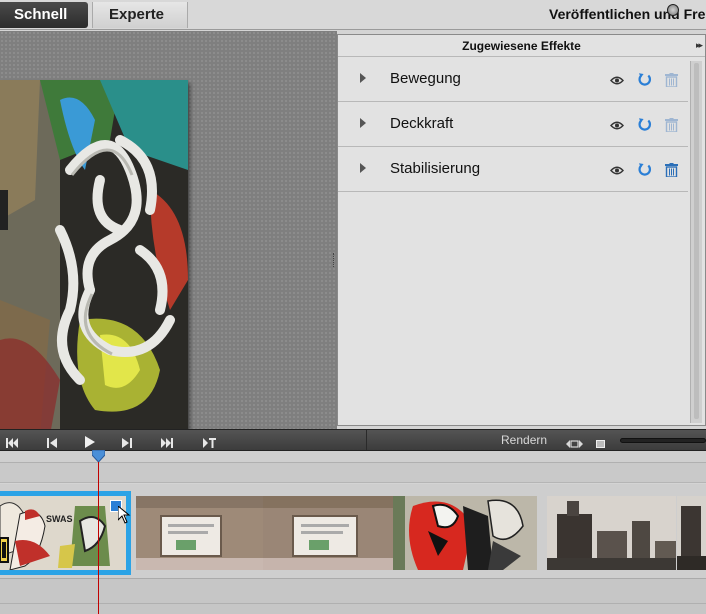 Image resolution: width=706 pixels, height=614 pixels. What do you see at coordinates (167, 443) in the screenshot?
I see `go-to-end-icon` at bounding box center [167, 443].